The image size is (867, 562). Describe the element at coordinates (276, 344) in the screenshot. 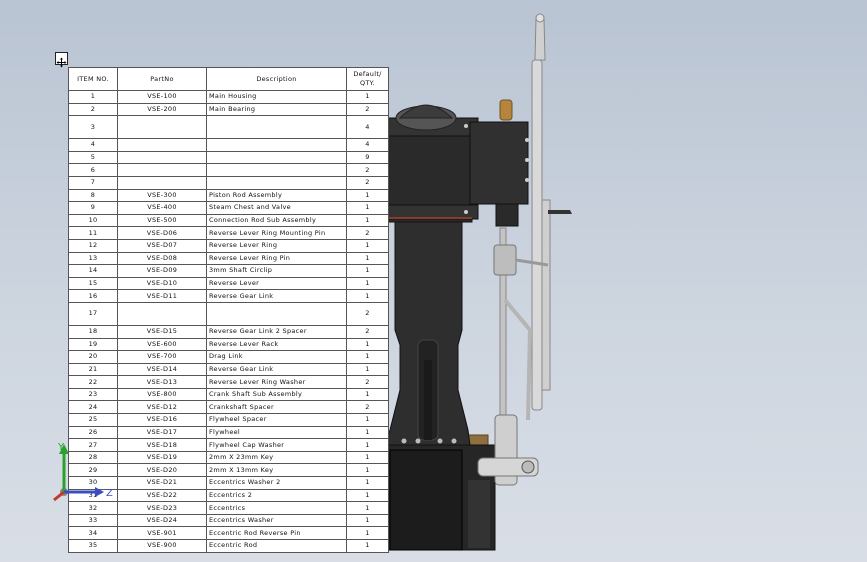

I see `bom-description: Reverse Lever Rack` at that location.